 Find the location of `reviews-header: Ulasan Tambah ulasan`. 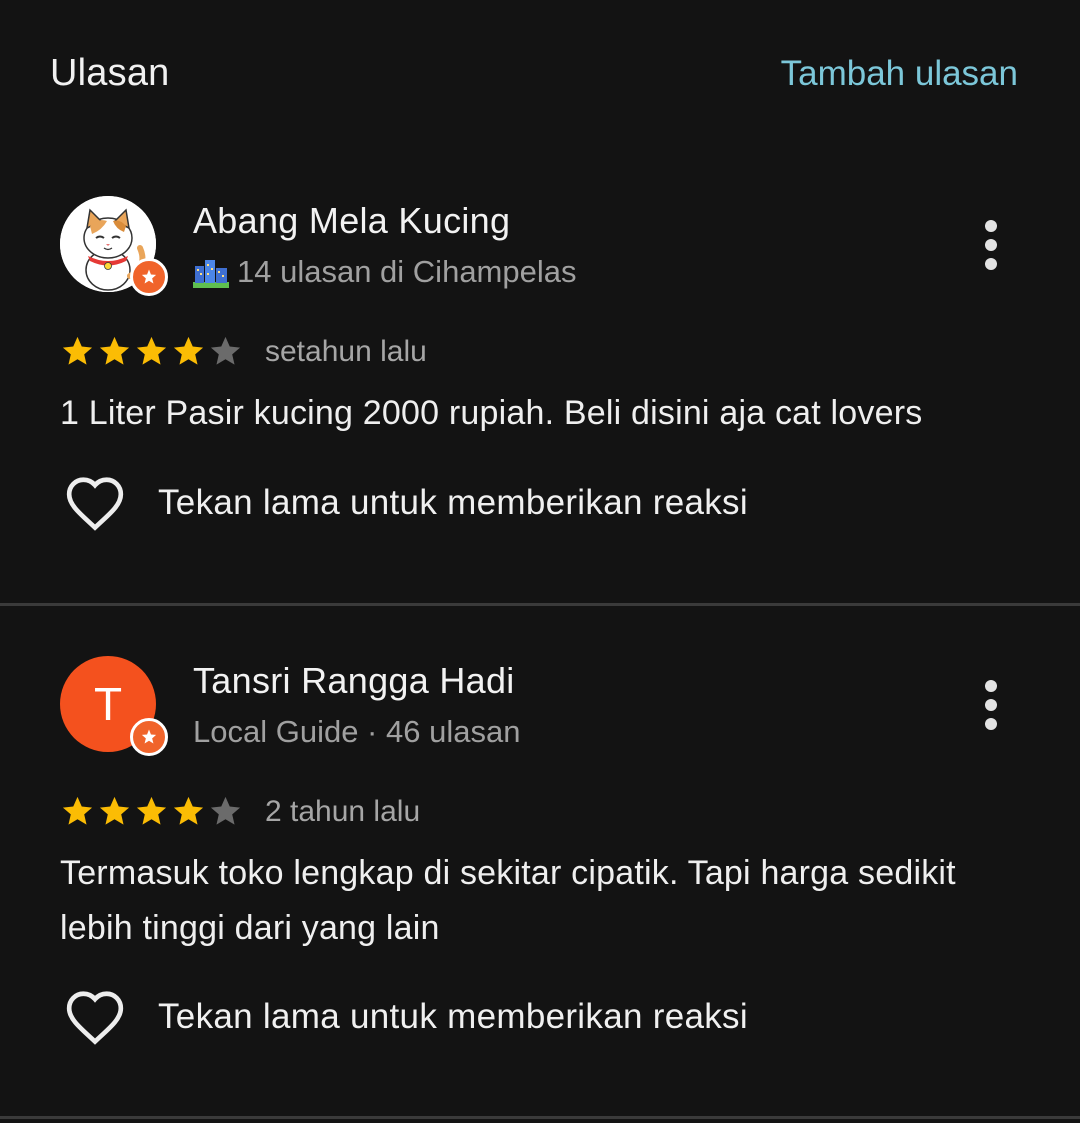

reviews-header: Ulasan Tambah ulasan is located at coordinates (540, 75).